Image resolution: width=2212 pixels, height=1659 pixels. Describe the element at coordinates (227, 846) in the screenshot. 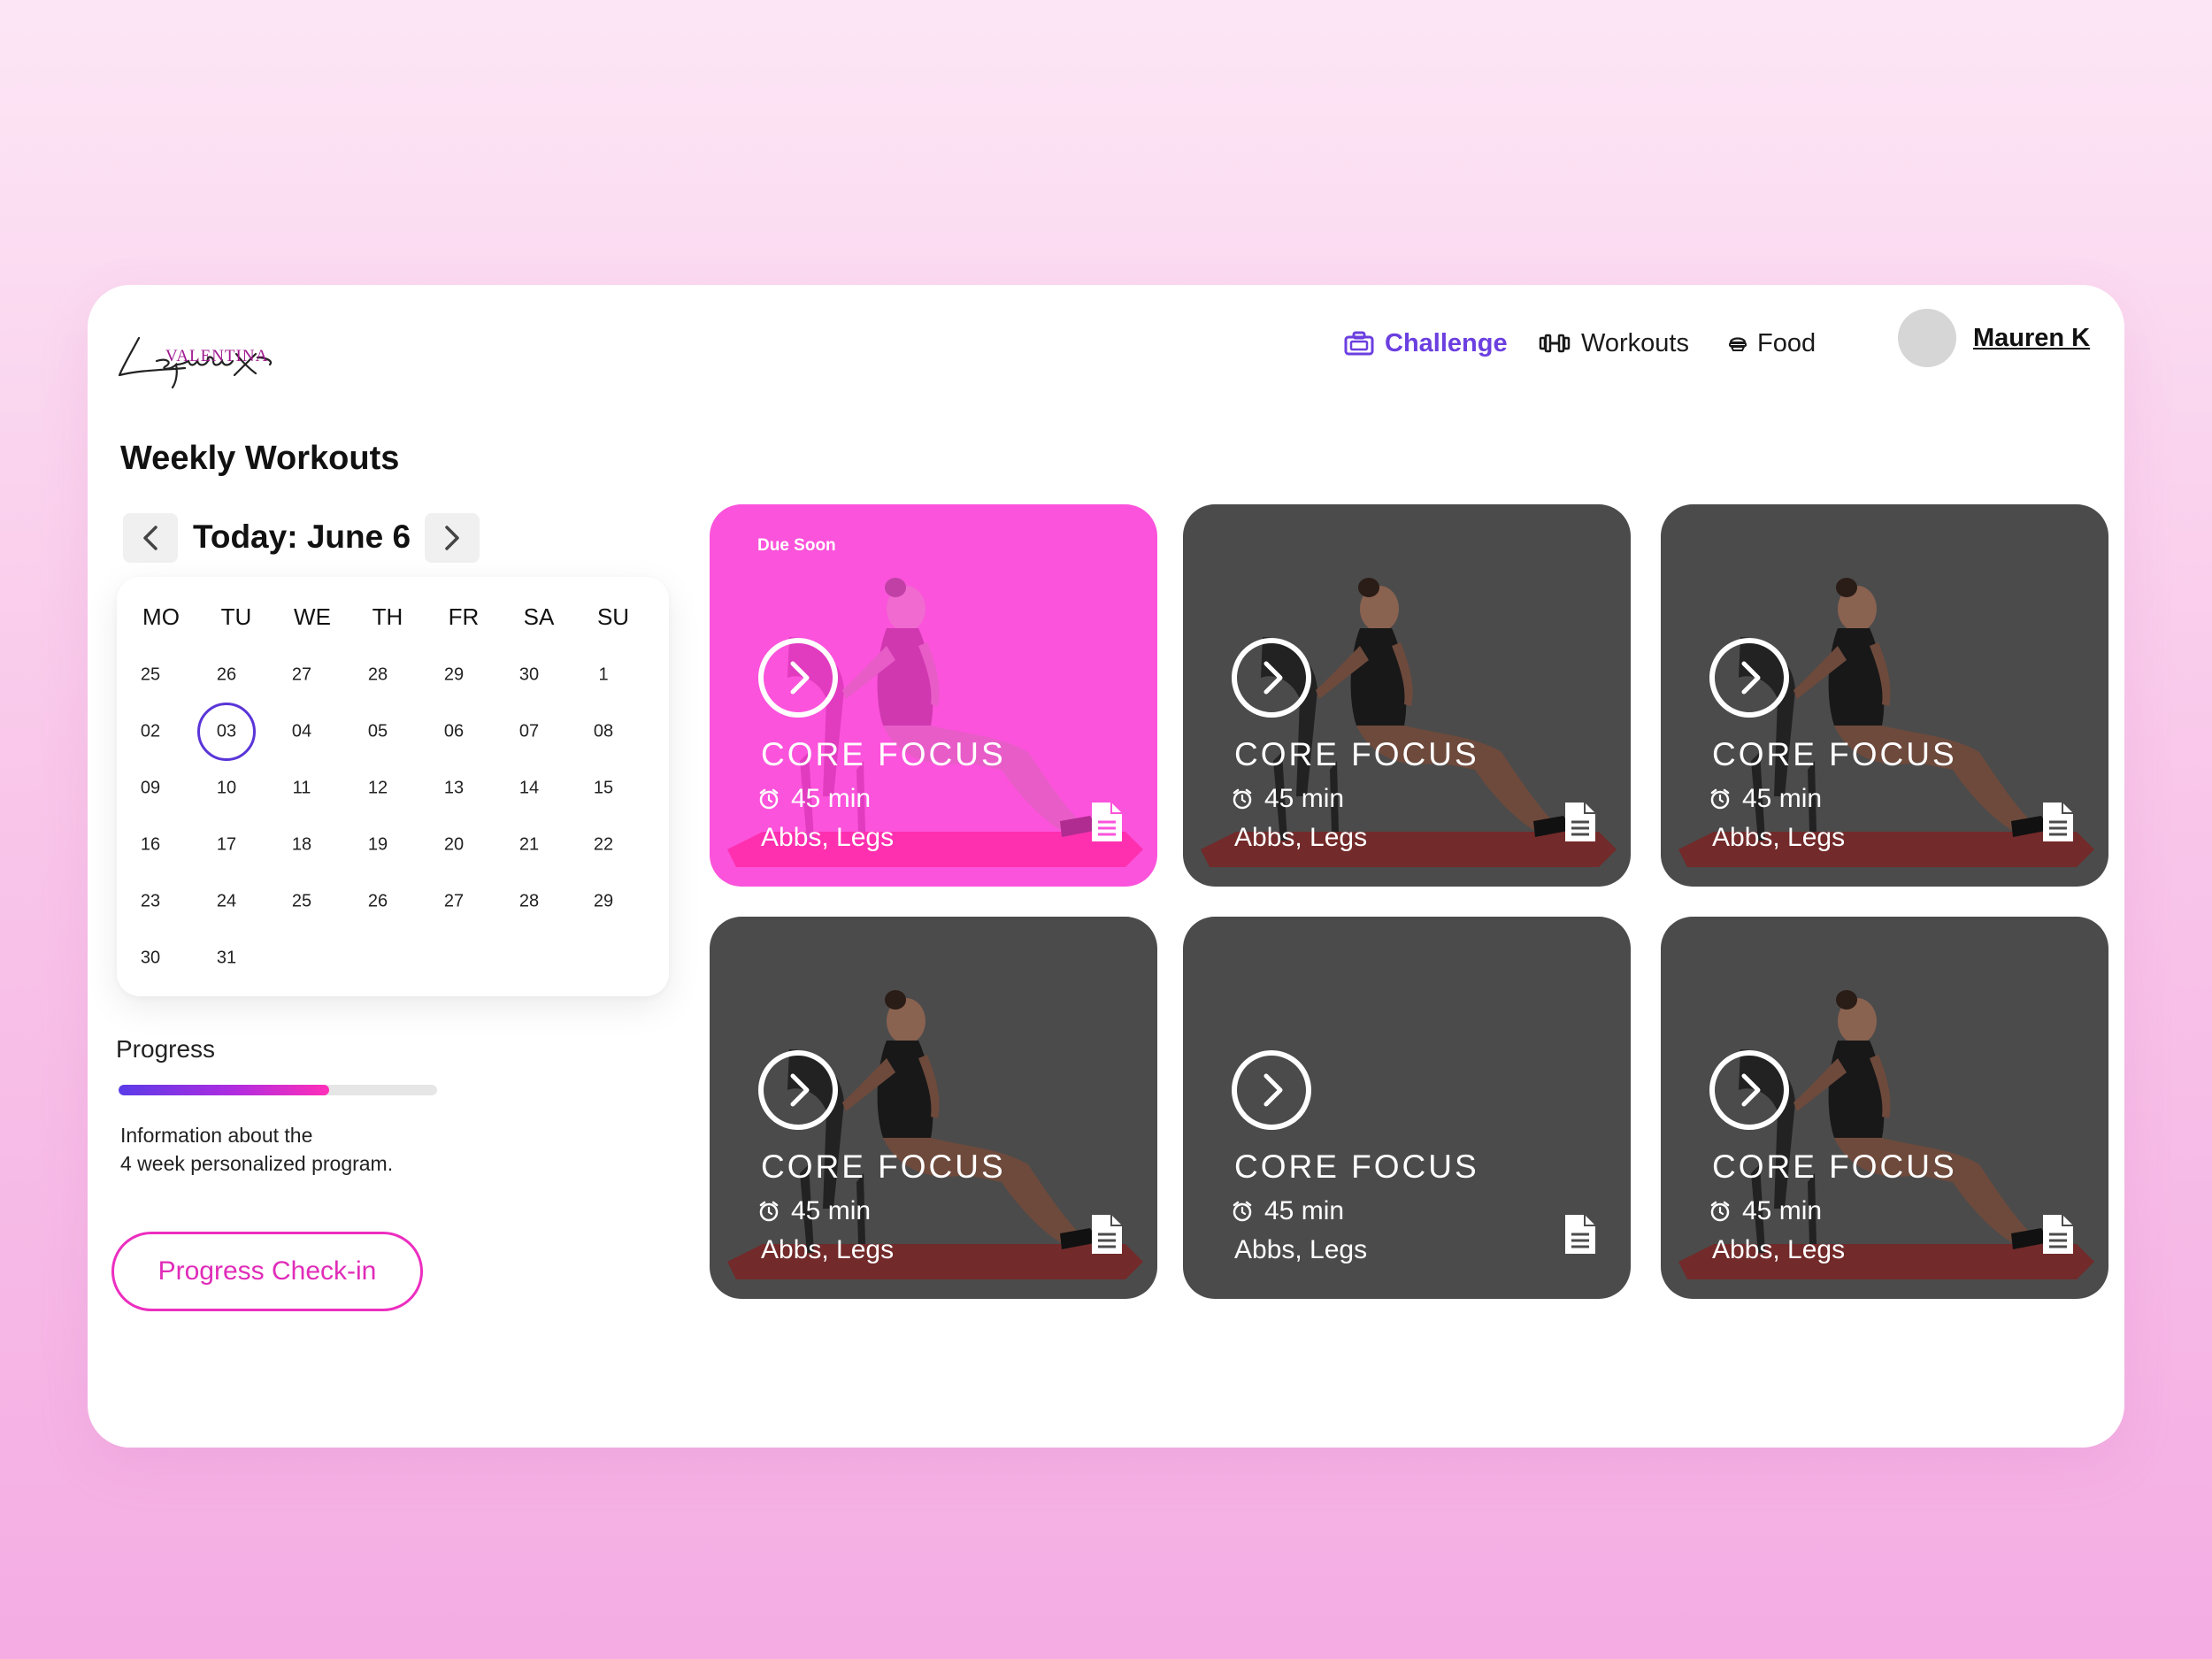

I see `calendar-day: 17` at that location.